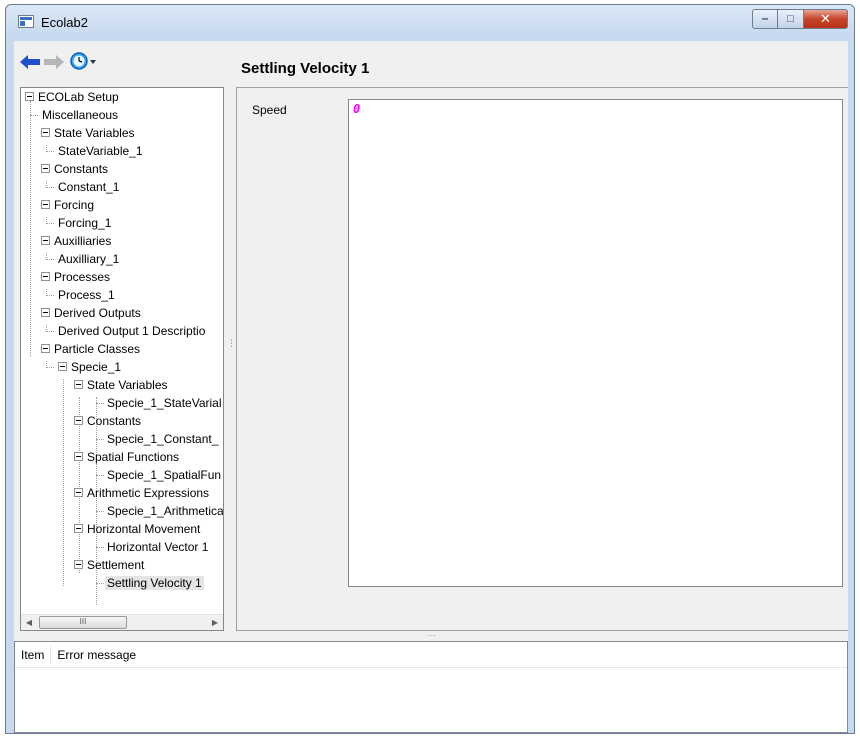 This screenshot has width=860, height=738. I want to click on tree-node-specie-statevariable: Specie_1_StateVarial, so click(164, 403).